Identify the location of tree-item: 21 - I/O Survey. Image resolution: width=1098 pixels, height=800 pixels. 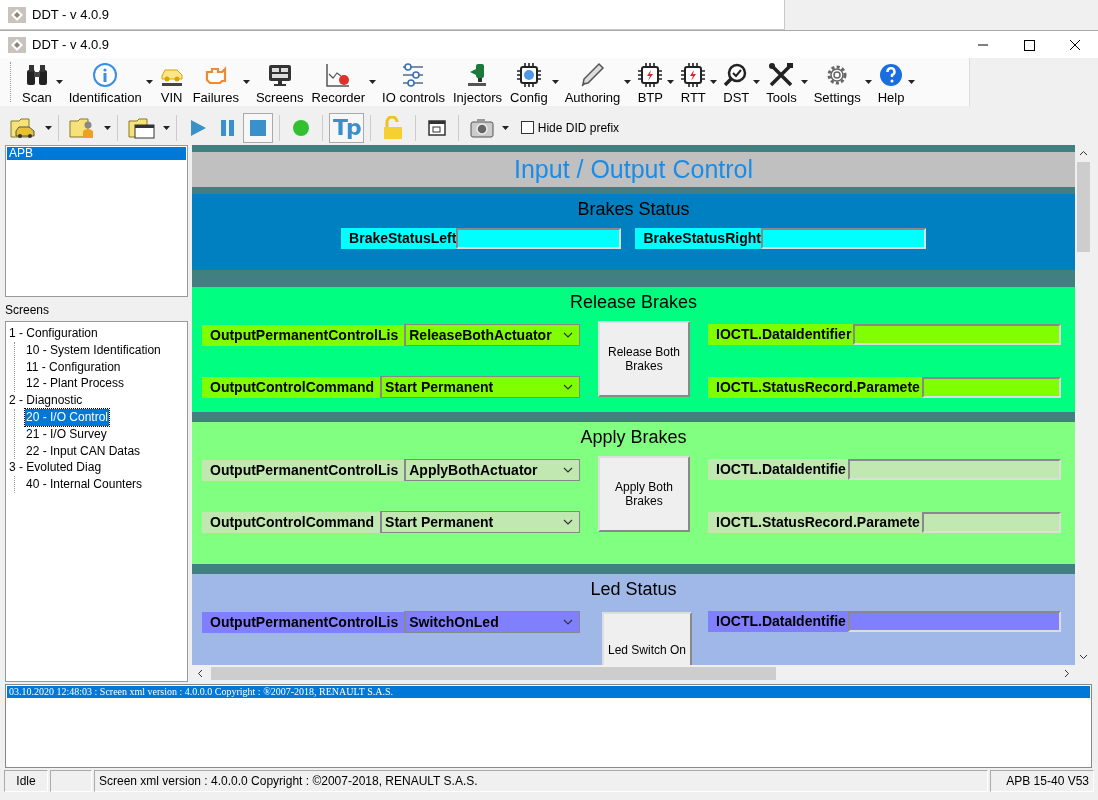
(66, 434).